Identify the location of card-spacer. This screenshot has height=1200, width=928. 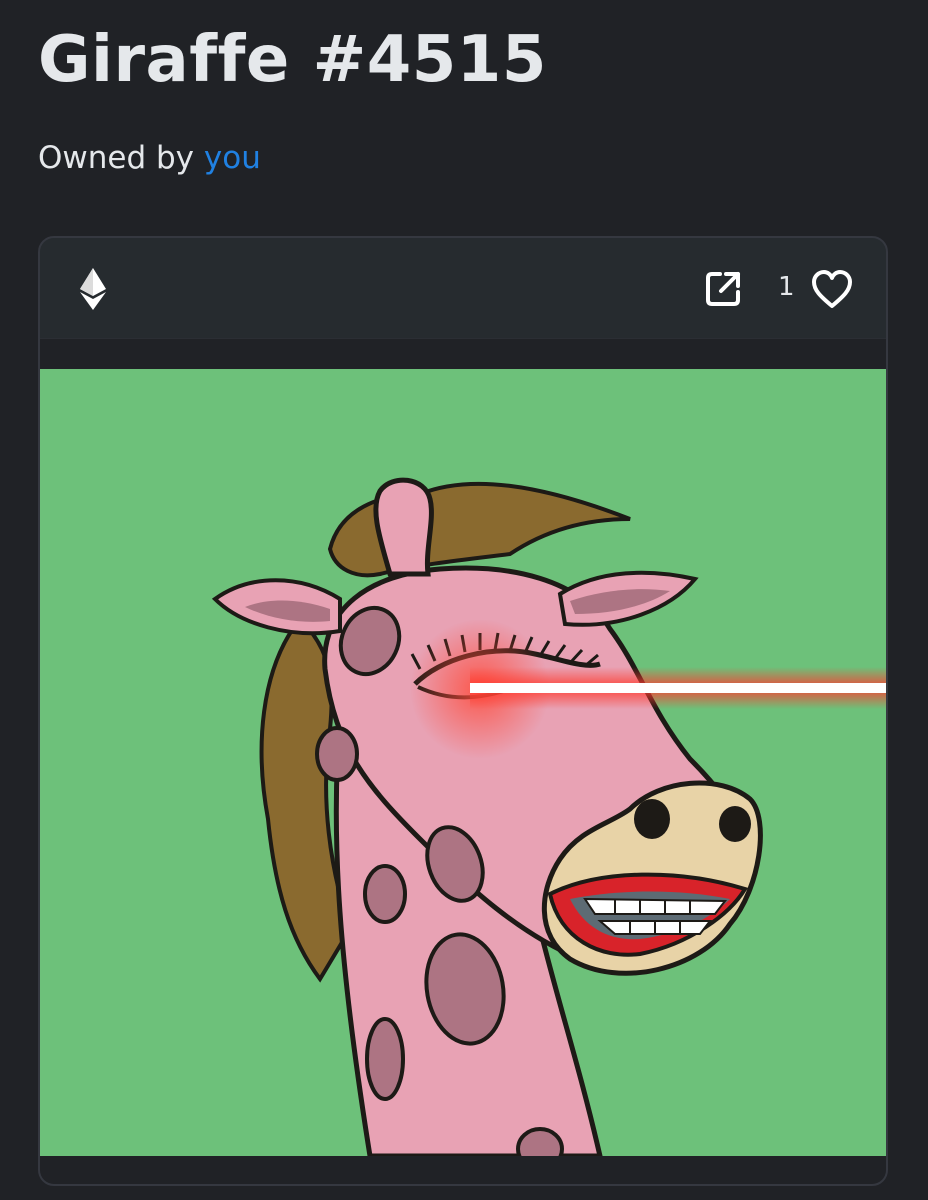
(463, 354).